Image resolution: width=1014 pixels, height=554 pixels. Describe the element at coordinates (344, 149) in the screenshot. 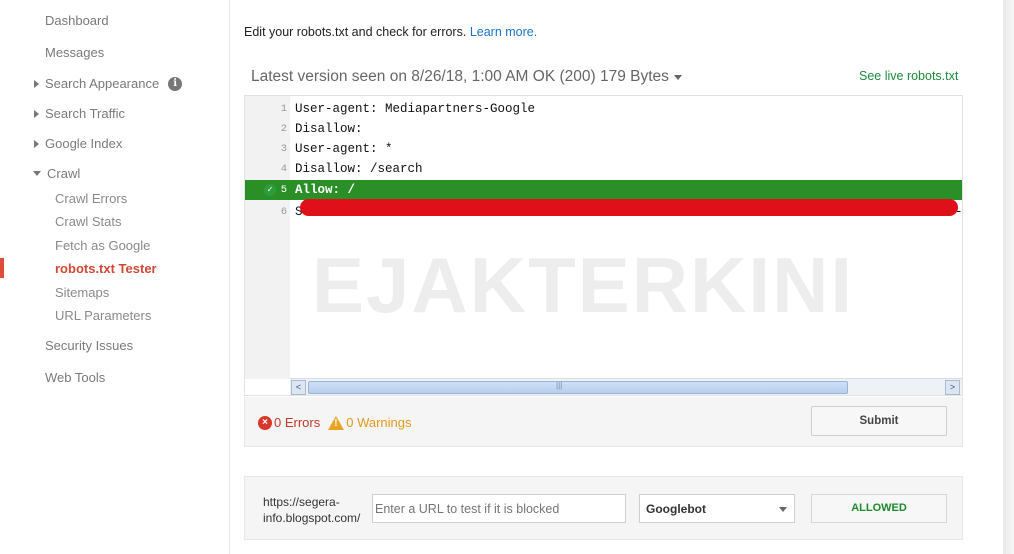

I see `code-text: User-agent: *` at that location.